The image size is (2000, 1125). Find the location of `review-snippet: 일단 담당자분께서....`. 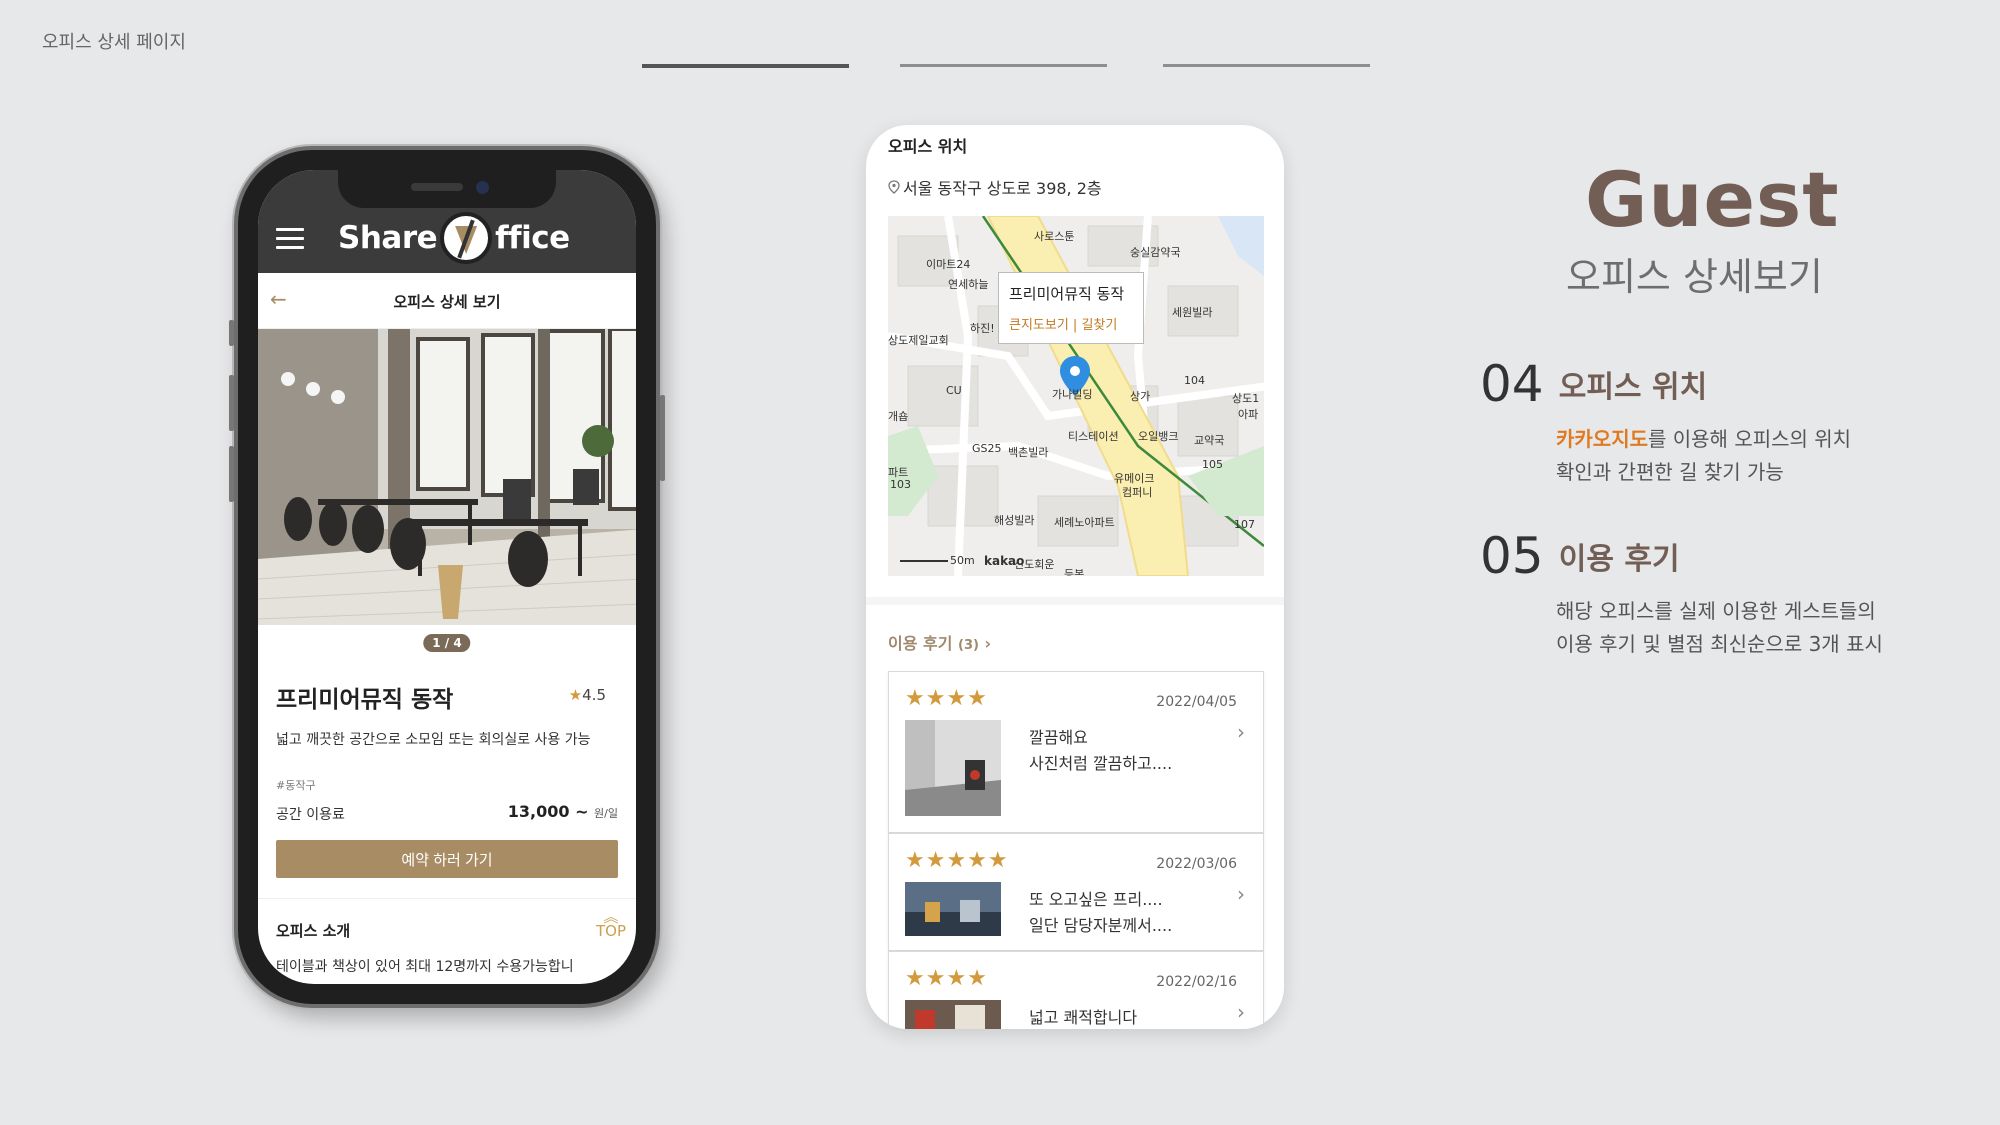

review-snippet: 일단 담당자분께서.... is located at coordinates (1101, 925).